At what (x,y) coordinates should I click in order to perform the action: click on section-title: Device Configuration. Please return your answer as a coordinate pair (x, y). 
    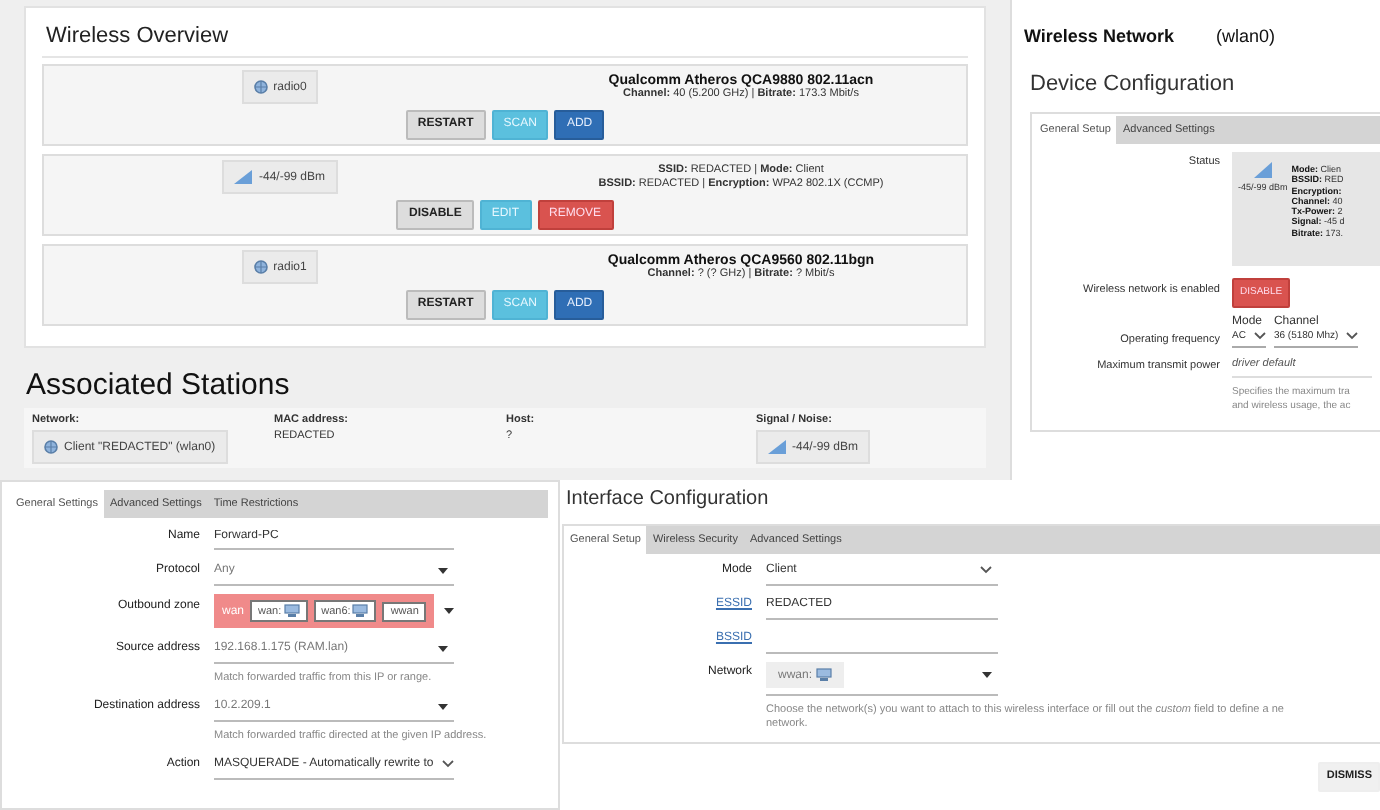
    Looking at the image, I should click on (1133, 84).